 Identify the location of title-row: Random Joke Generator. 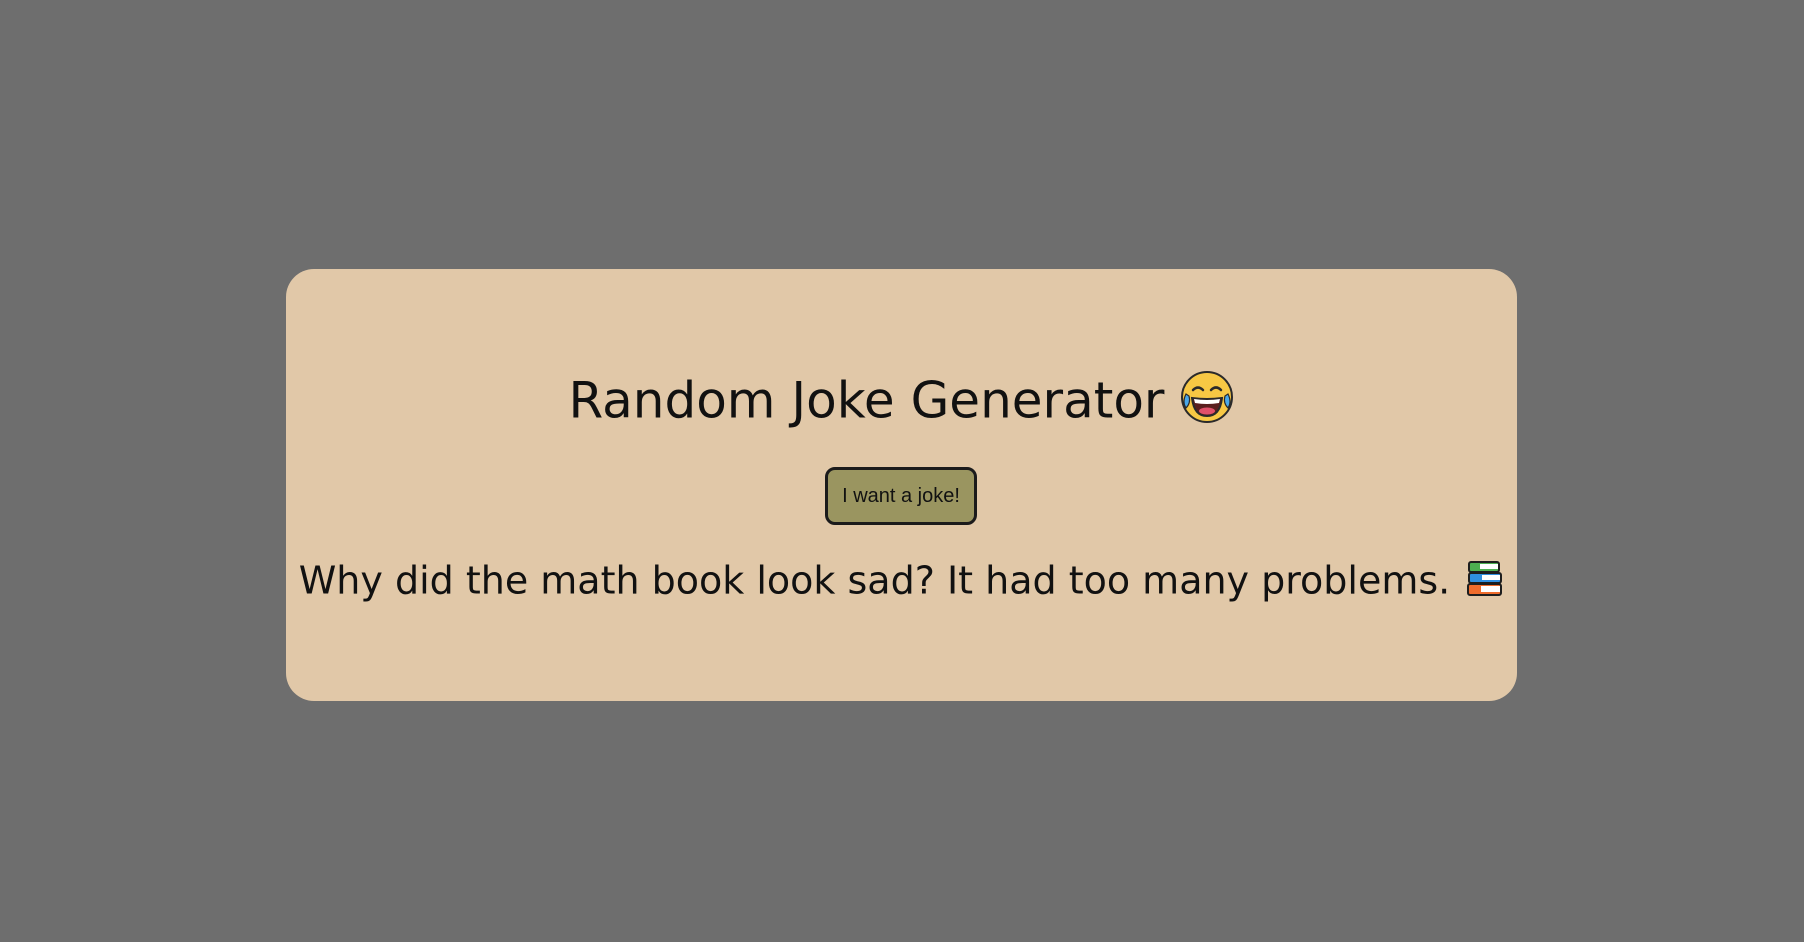
(901, 400).